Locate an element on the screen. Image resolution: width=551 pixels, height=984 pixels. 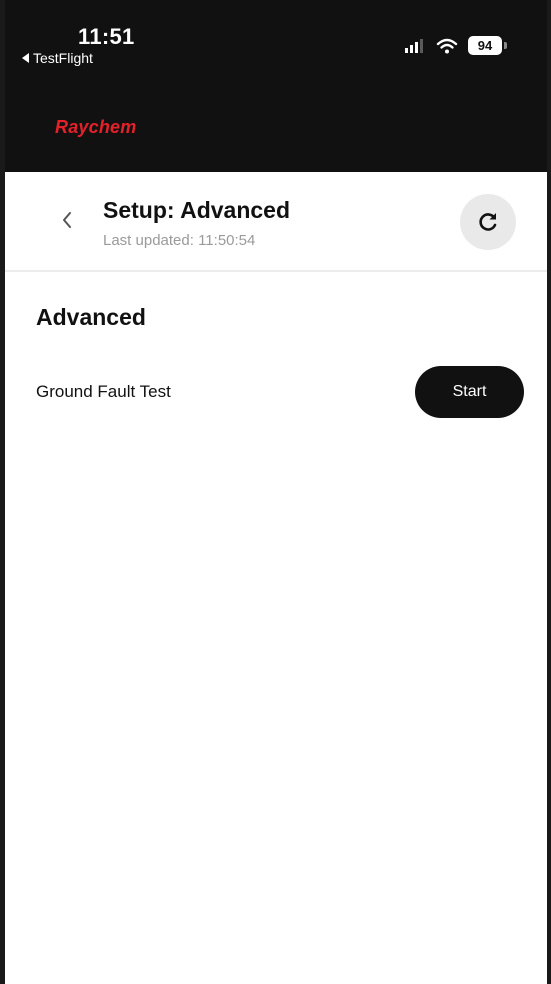
battery-nub-icon is located at coordinates (505, 45).